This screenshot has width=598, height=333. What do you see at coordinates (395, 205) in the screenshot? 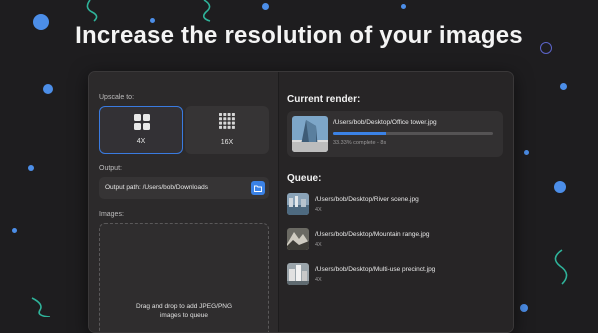
I see `queue-item: /Users/bob/Desktop/River scene.jpg 4X` at bounding box center [395, 205].